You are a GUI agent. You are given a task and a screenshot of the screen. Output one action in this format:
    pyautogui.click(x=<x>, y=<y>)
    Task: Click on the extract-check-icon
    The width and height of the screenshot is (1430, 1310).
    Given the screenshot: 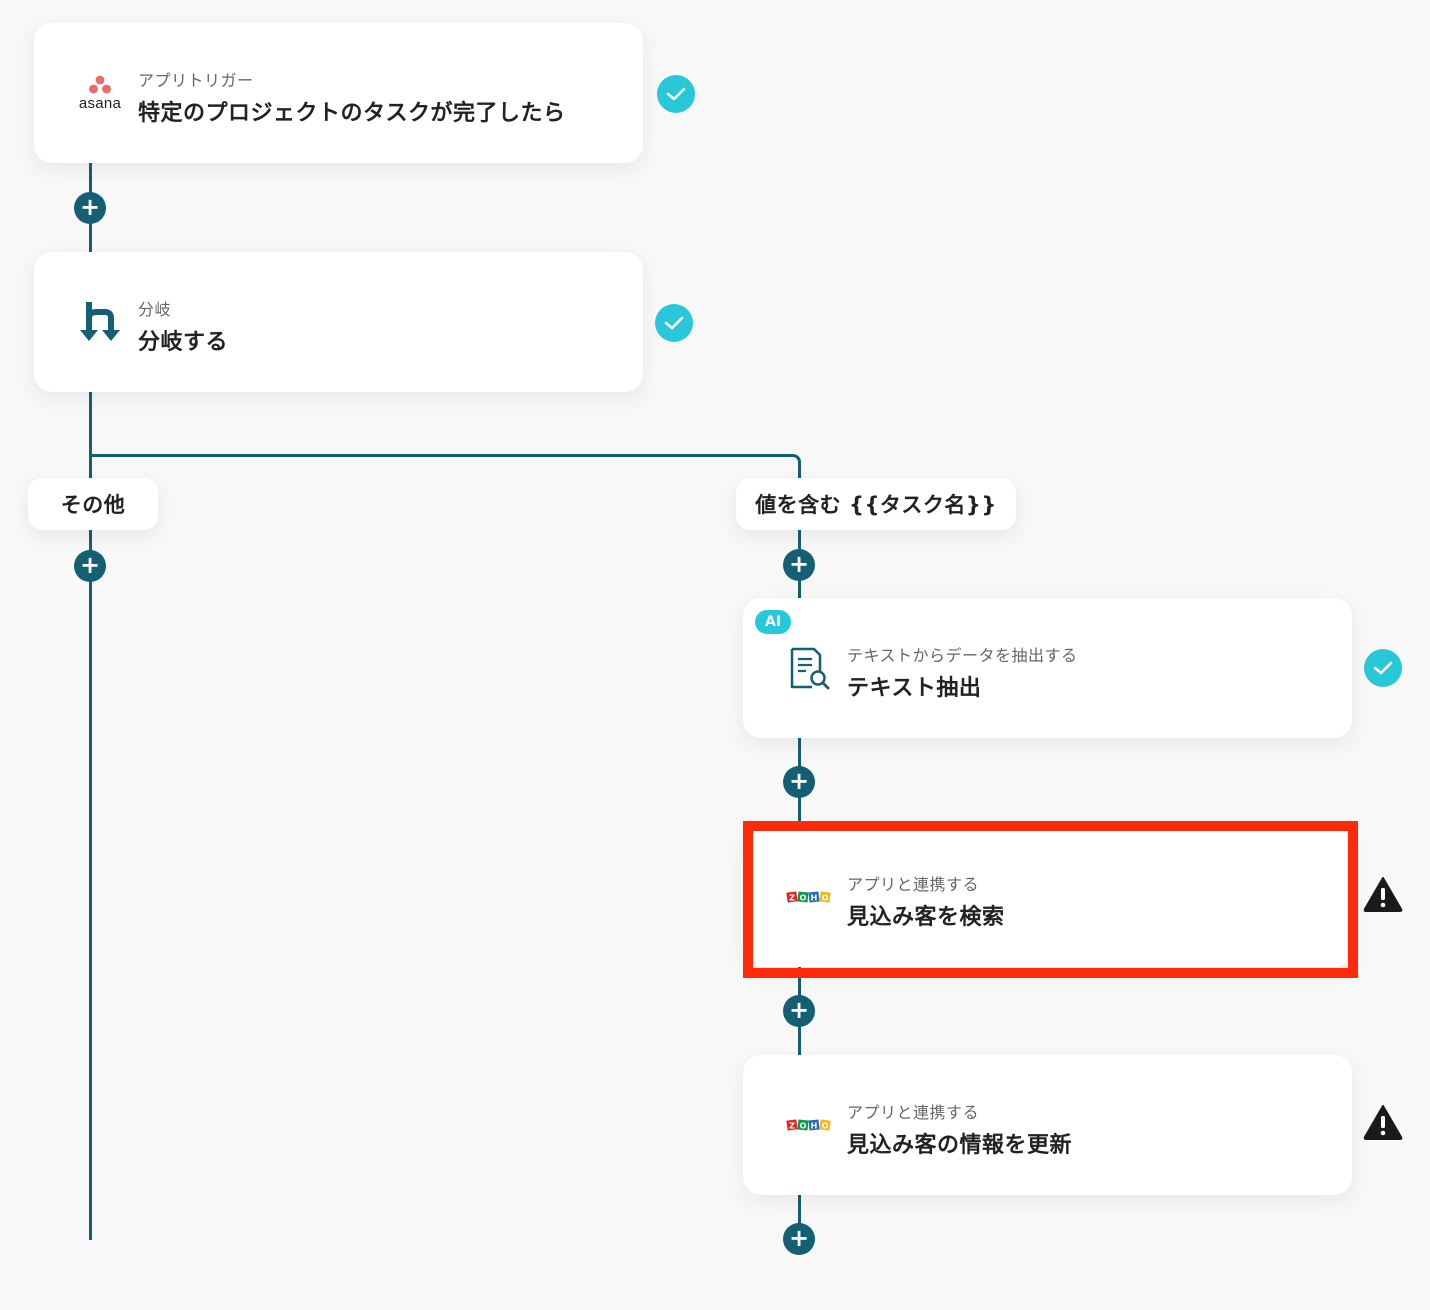 What is the action you would take?
    pyautogui.click(x=1383, y=668)
    